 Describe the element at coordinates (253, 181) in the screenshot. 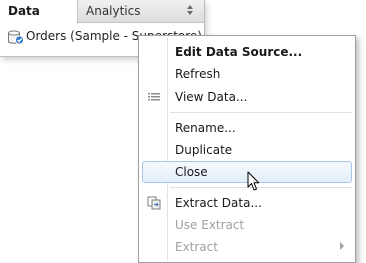

I see `mouse-pointer-icon` at that location.